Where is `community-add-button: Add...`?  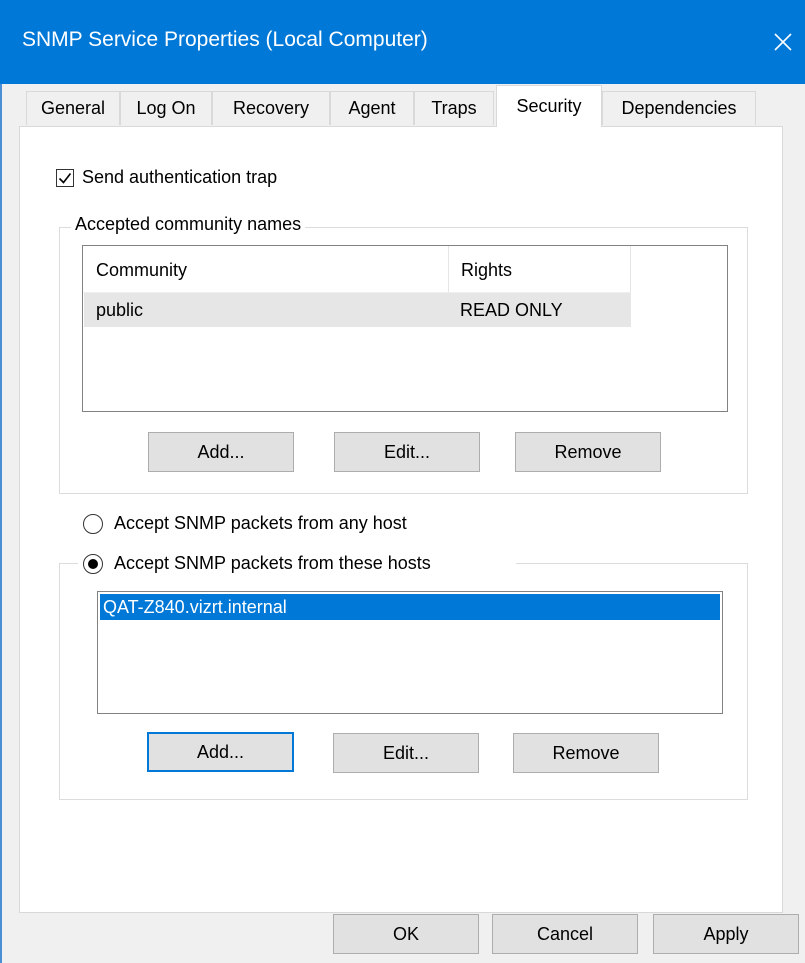
community-add-button: Add... is located at coordinates (221, 452).